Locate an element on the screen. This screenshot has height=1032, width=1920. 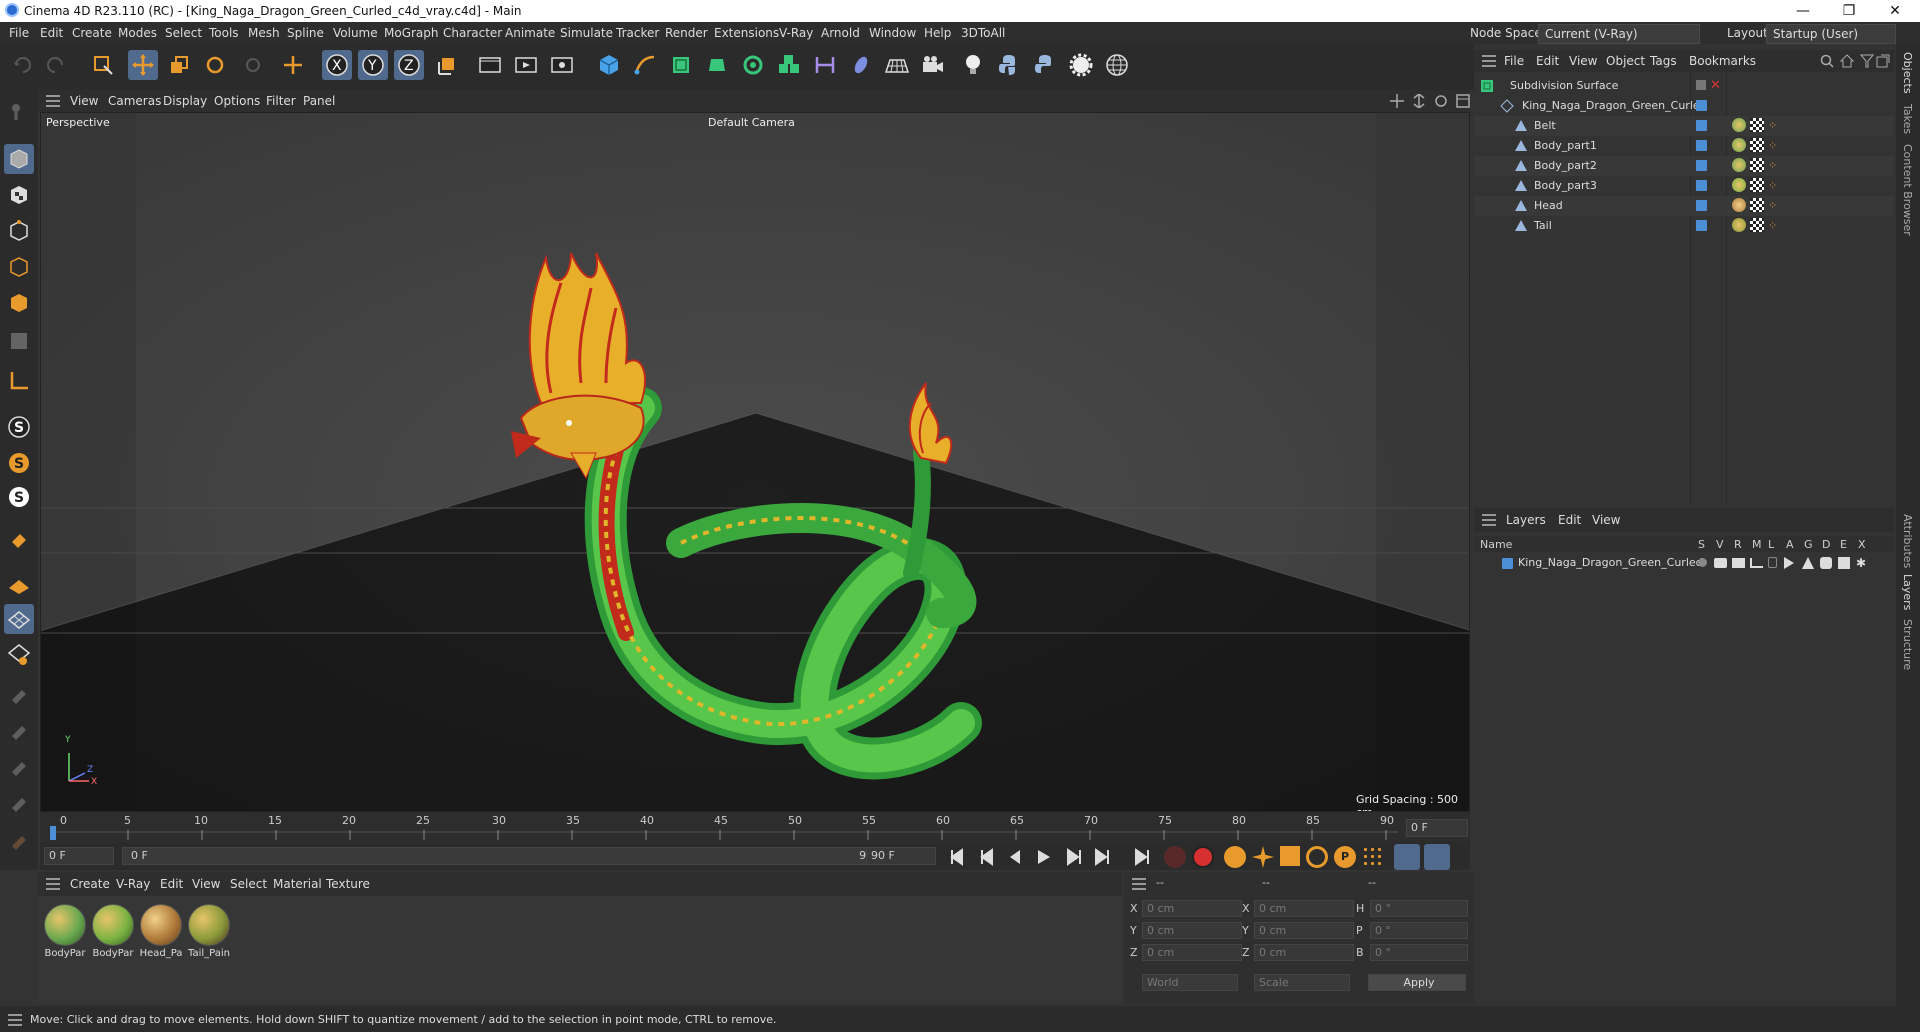
magnet-tool-icon is located at coordinates (19, 541).